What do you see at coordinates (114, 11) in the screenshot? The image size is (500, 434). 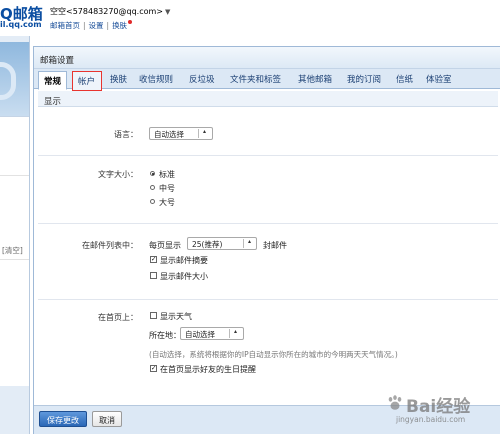 I see `user-email: <578483270@qq.com>` at bounding box center [114, 11].